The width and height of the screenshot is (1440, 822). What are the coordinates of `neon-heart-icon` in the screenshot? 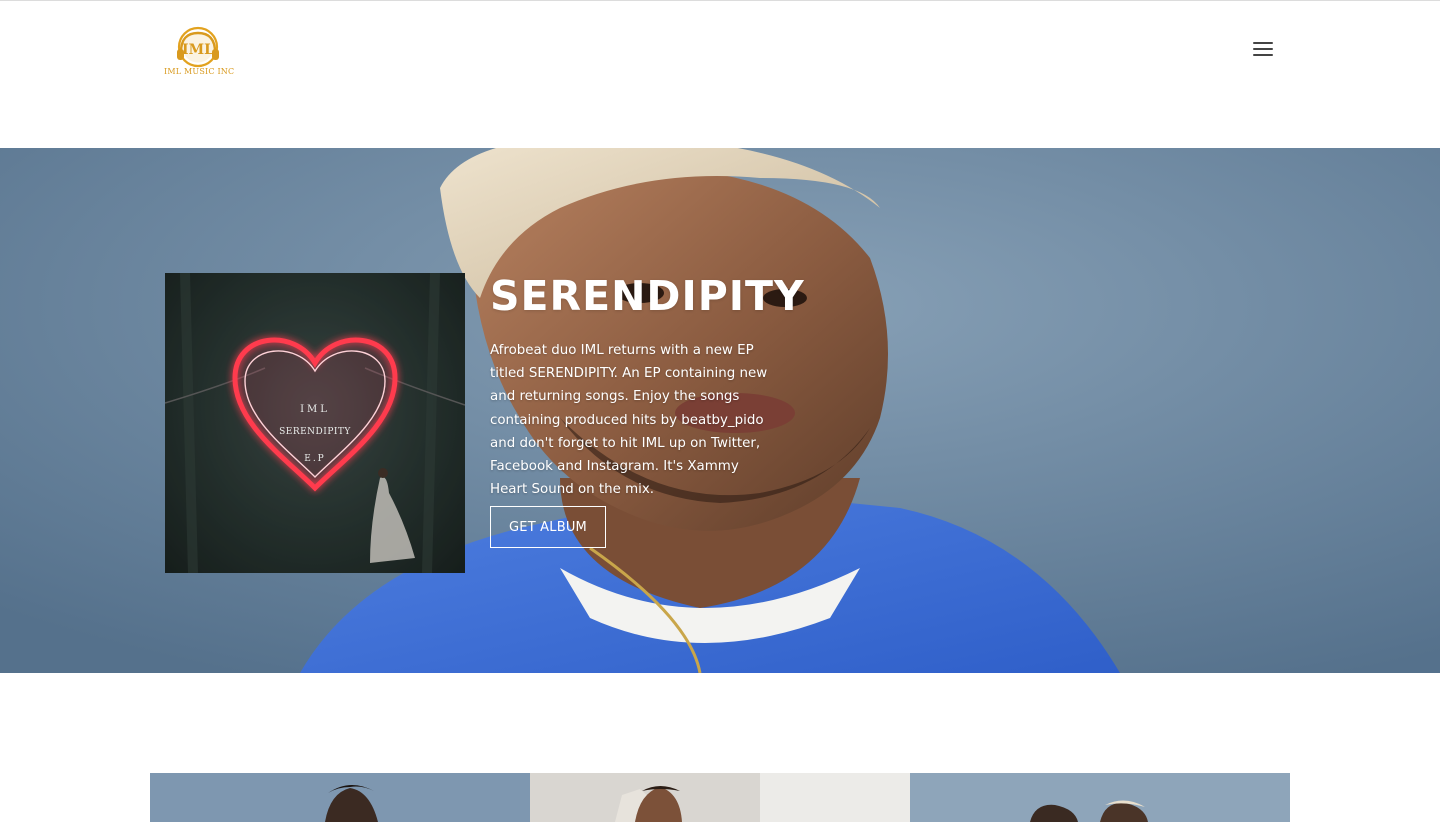 It's located at (315, 423).